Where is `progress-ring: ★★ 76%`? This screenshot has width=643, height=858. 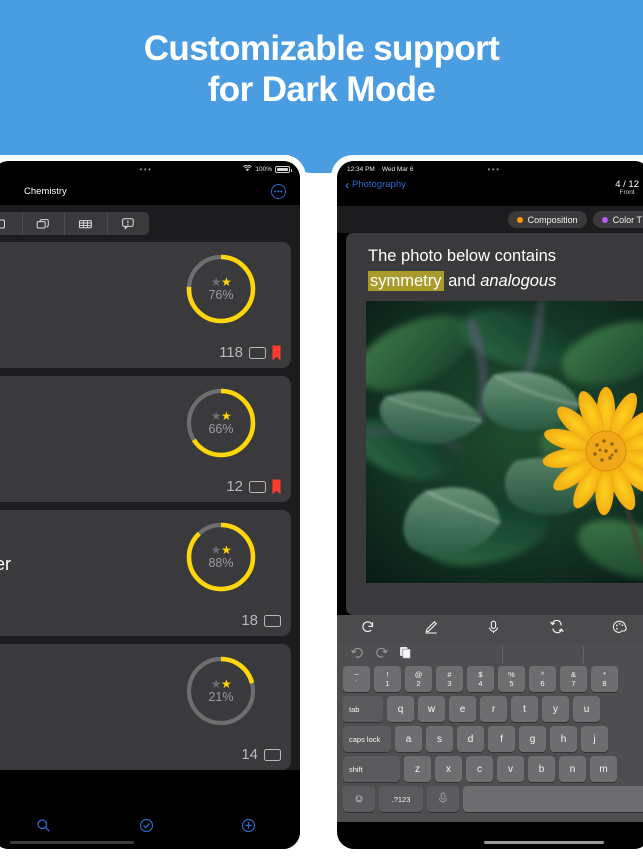
progress-ring: ★★ 76% is located at coordinates (221, 289).